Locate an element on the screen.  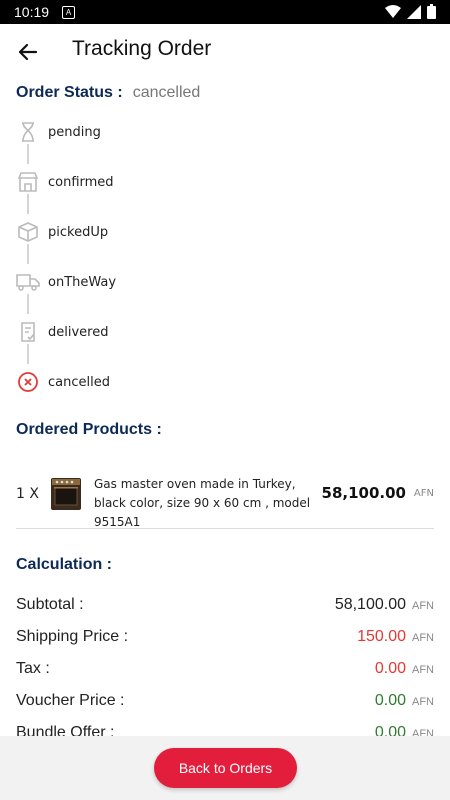
back-to-orders-button: Back to Orders is located at coordinates (225, 768).